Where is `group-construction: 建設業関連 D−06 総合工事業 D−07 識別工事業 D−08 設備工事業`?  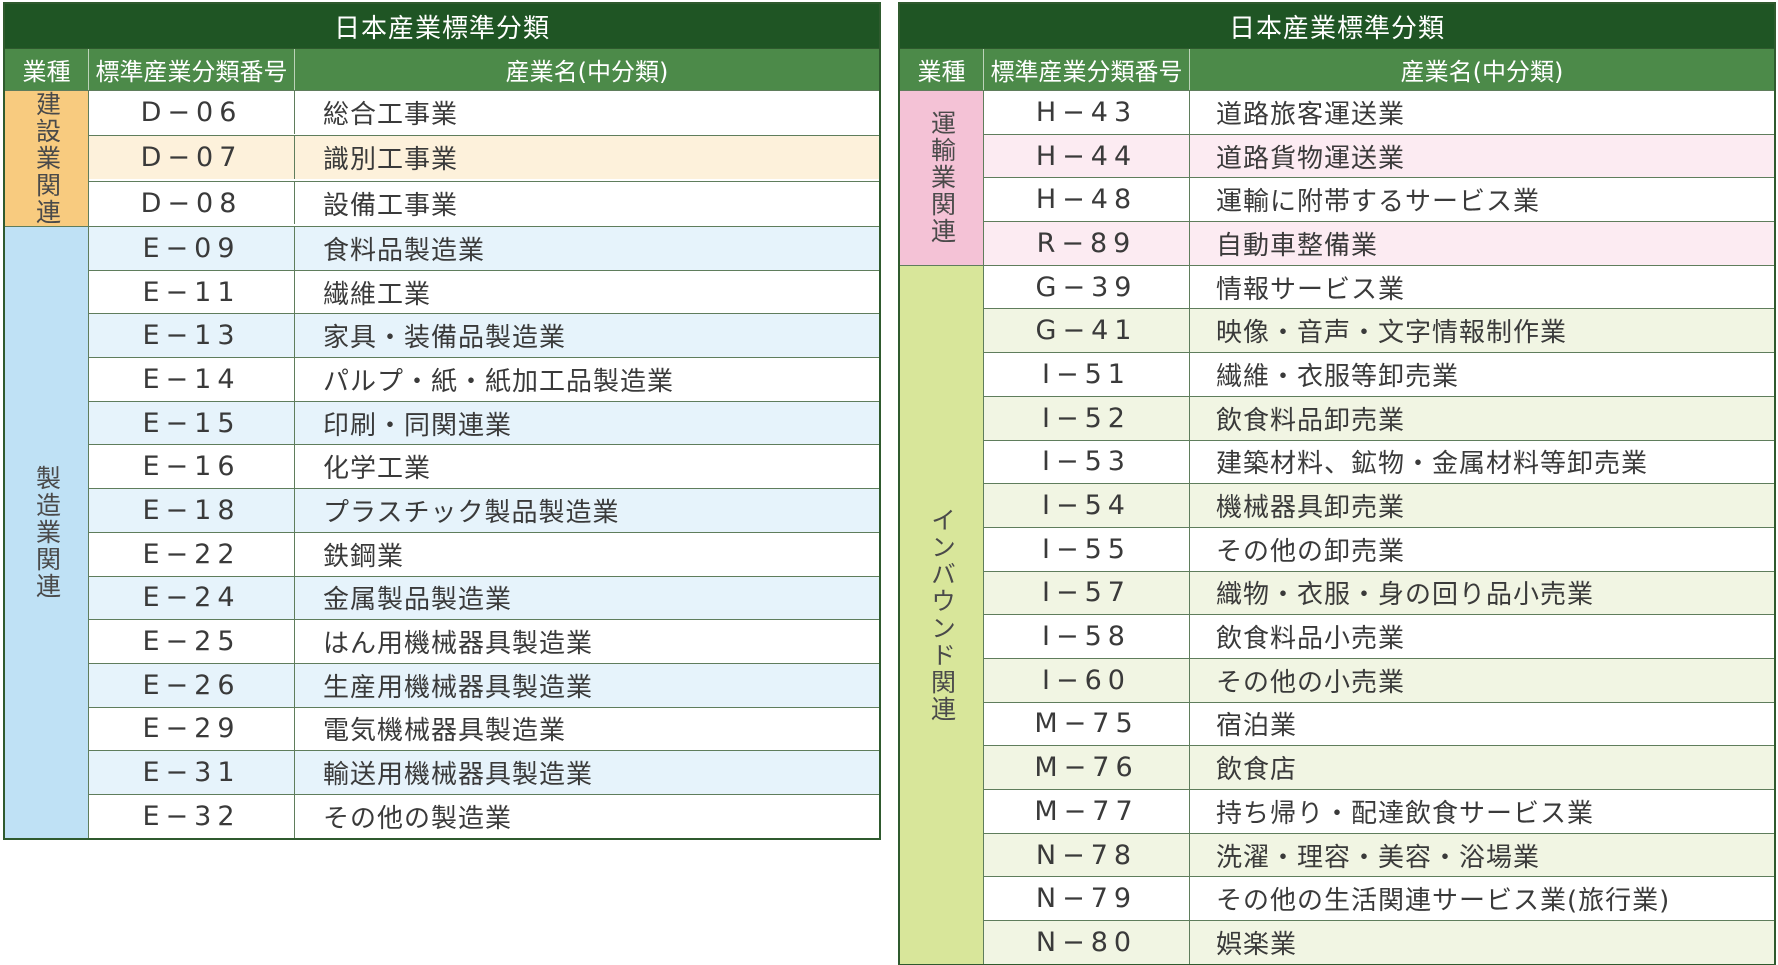
group-construction: 建設業関連 D−06 総合工事業 D−07 識別工事業 D−08 設備工事業 is located at coordinates (442, 158).